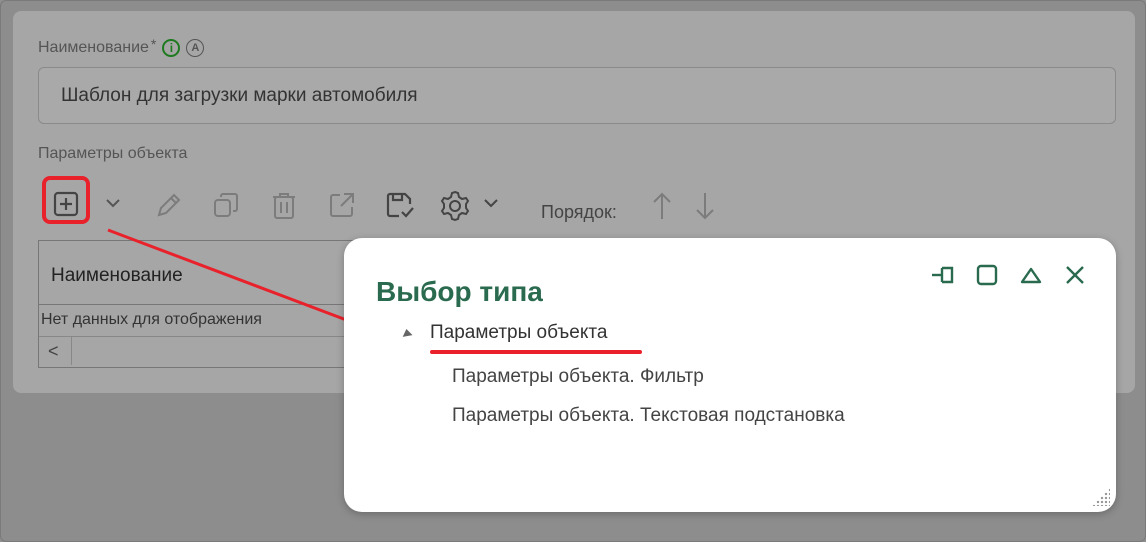 This screenshot has width=1146, height=542. I want to click on chevron-down-icon, so click(113, 203).